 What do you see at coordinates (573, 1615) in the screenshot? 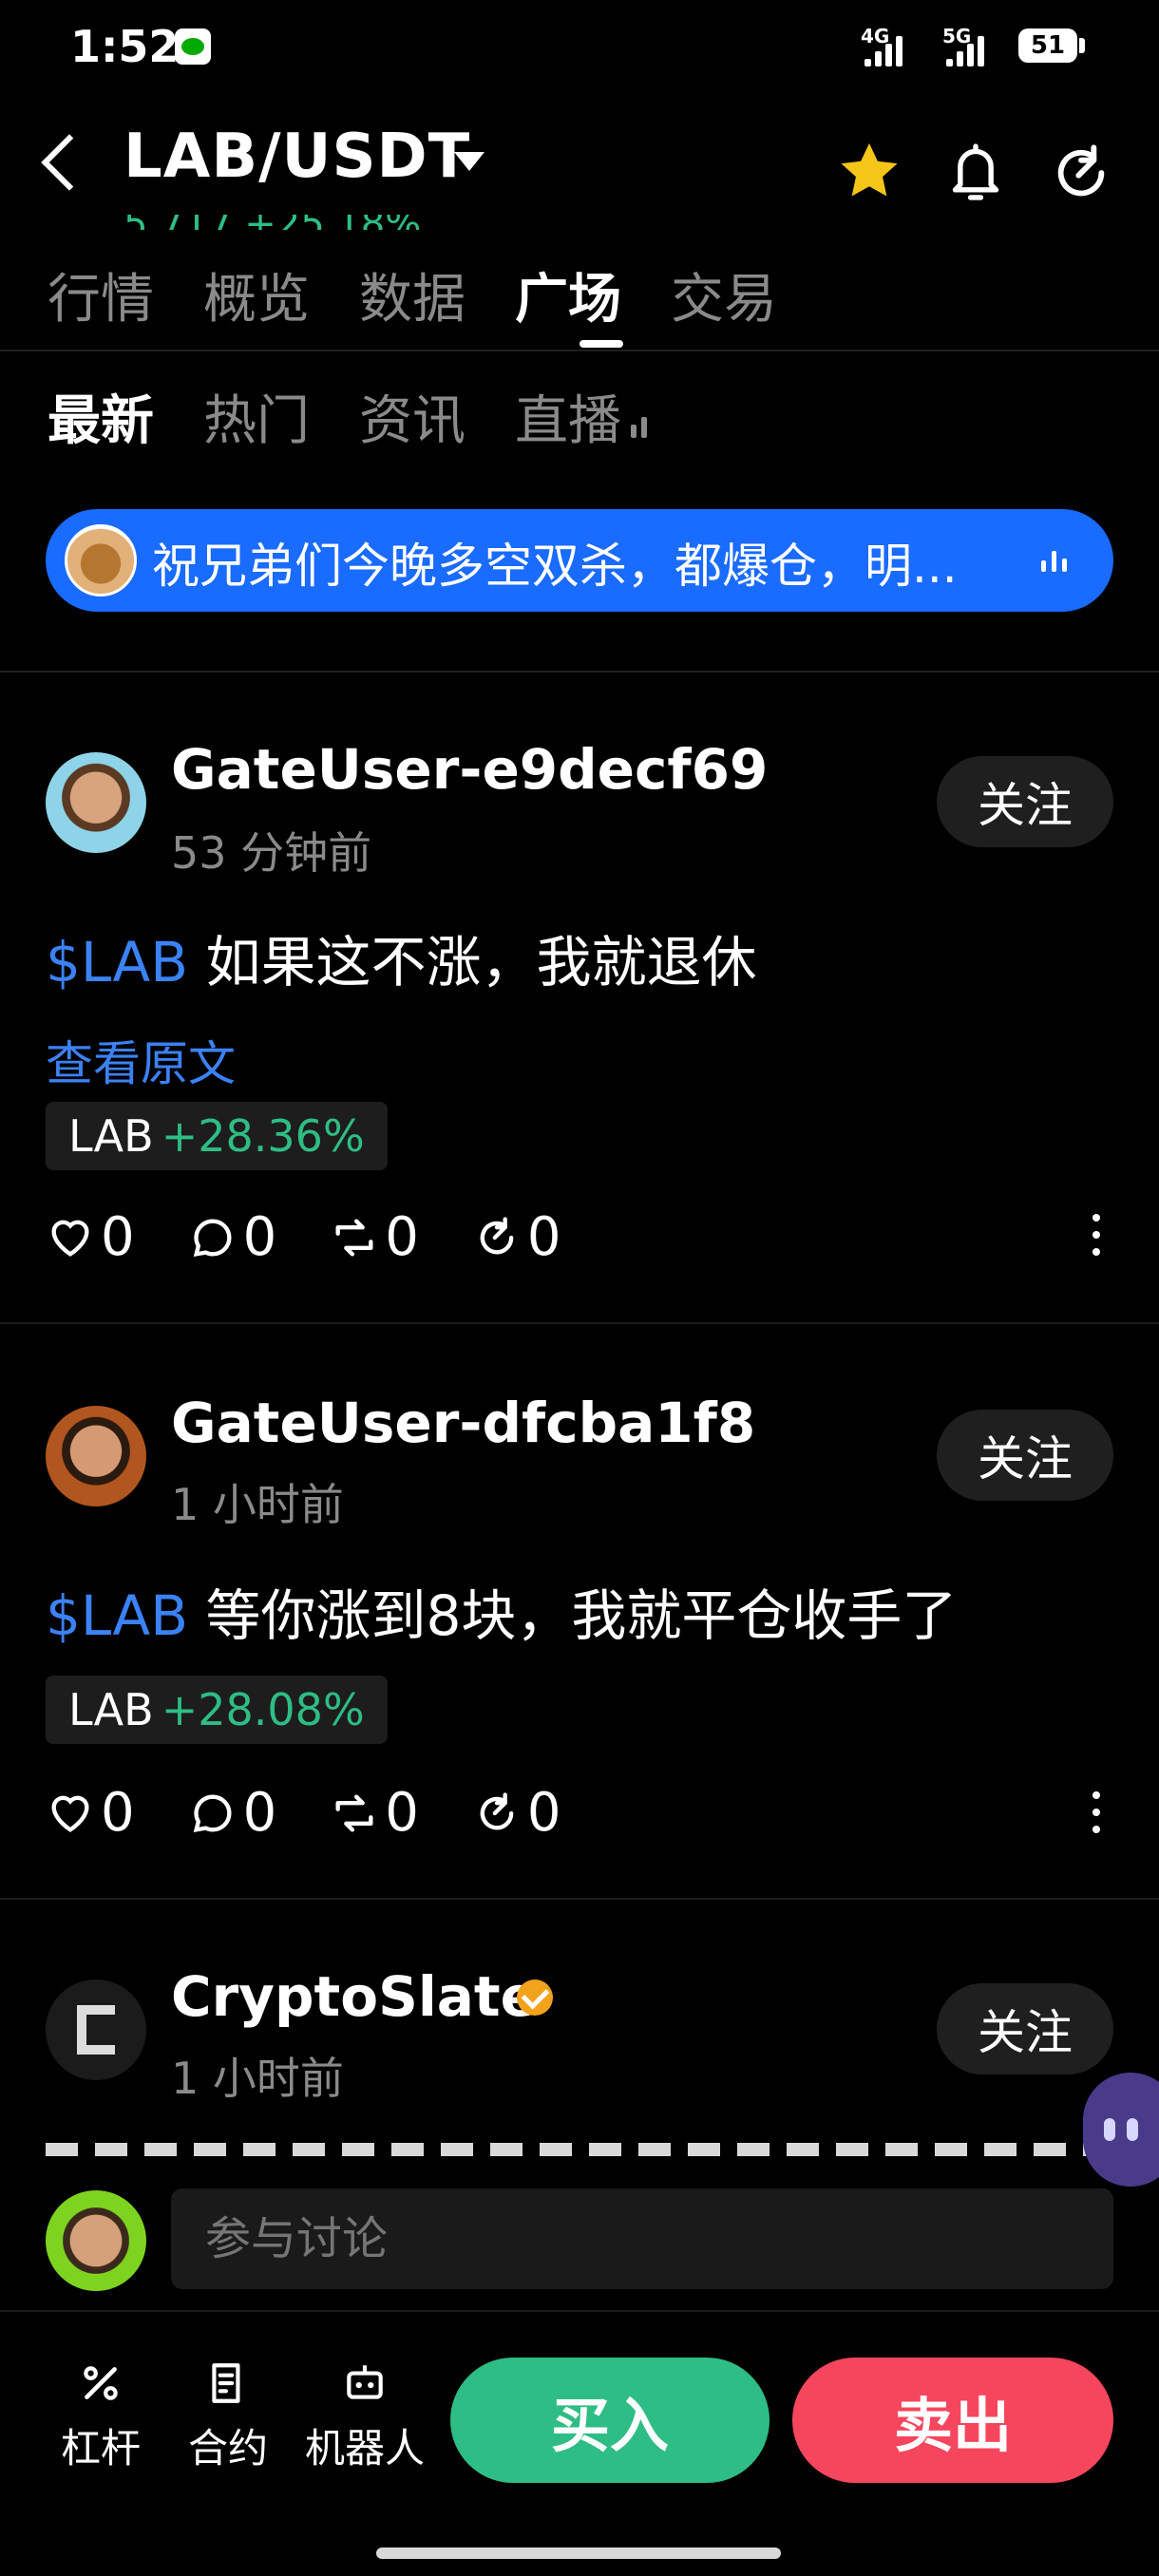
I see `post-text: 等你涨到8块，我就平仓收手了` at bounding box center [573, 1615].